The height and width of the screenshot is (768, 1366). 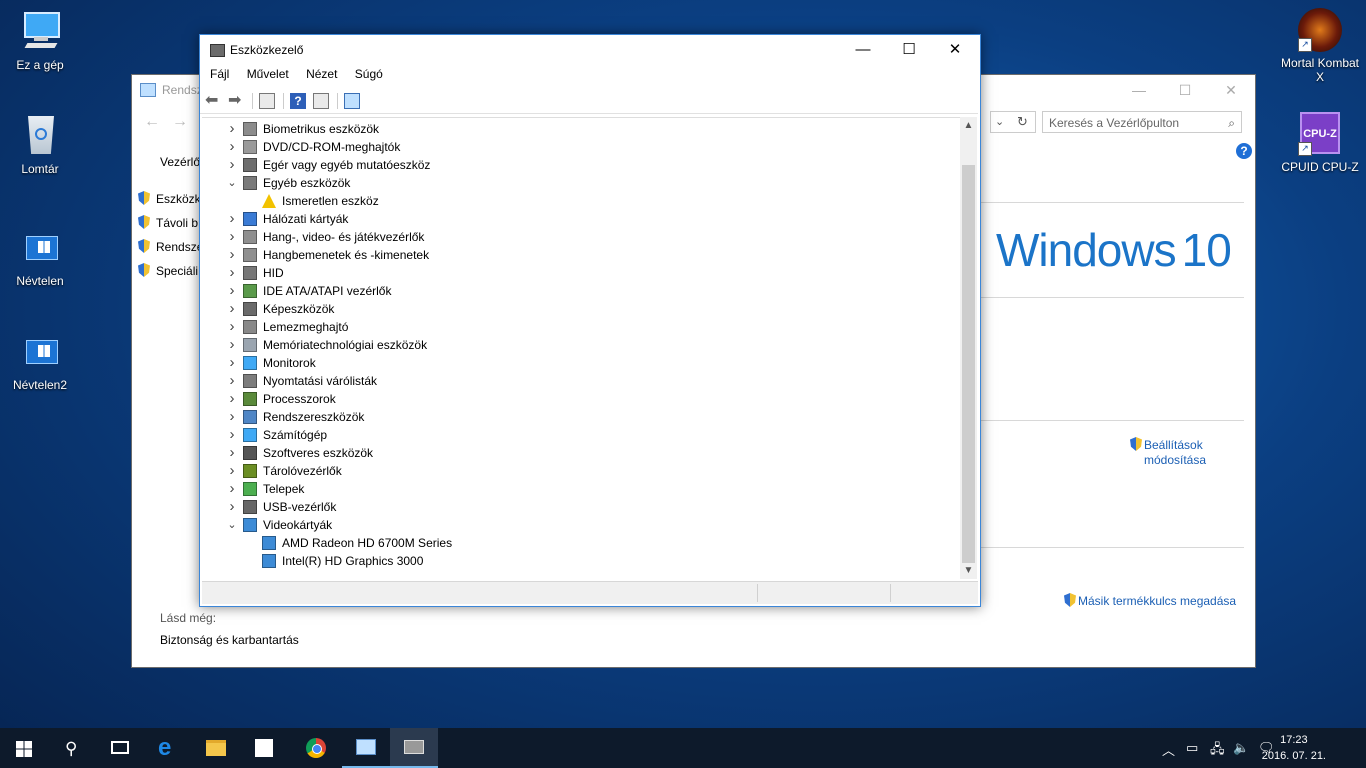 I want to click on start-button, so click(x=24, y=748).